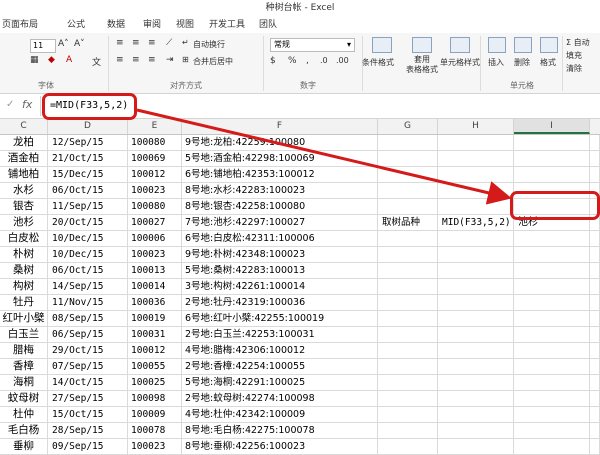 Image resolution: width=600 pixels, height=455 pixels. What do you see at coordinates (280, 415) in the screenshot?
I see `cell-record: 4号地:杜仲:42342:100009` at bounding box center [280, 415].